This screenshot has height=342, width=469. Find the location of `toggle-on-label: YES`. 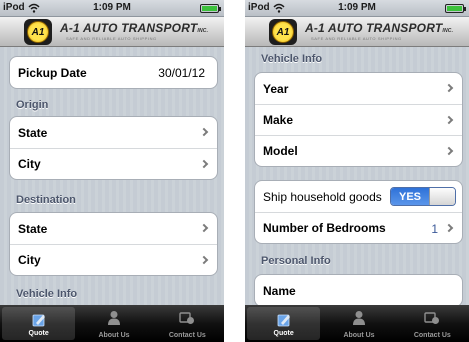

toggle-on-label: YES is located at coordinates (410, 196).